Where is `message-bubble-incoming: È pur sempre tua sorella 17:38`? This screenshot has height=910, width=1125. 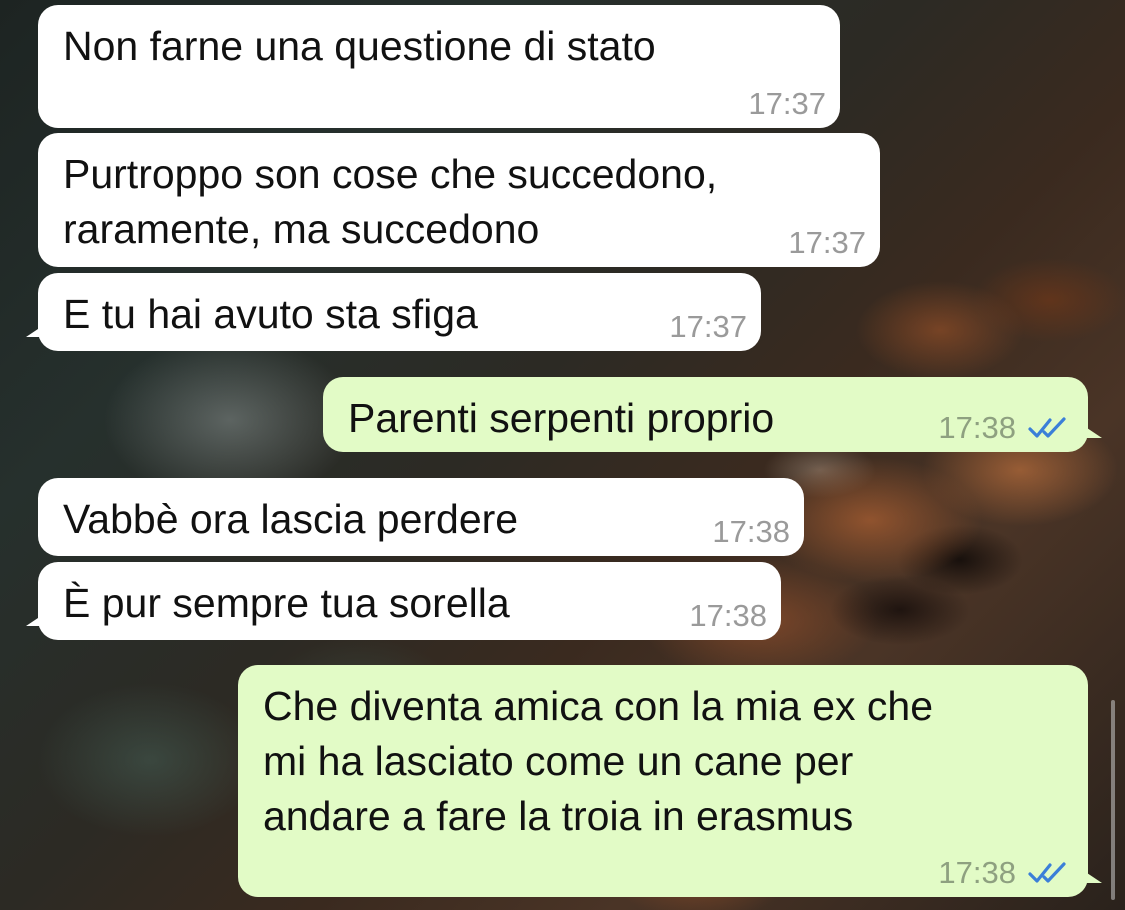 message-bubble-incoming: È pur sempre tua sorella 17:38 is located at coordinates (403, 601).